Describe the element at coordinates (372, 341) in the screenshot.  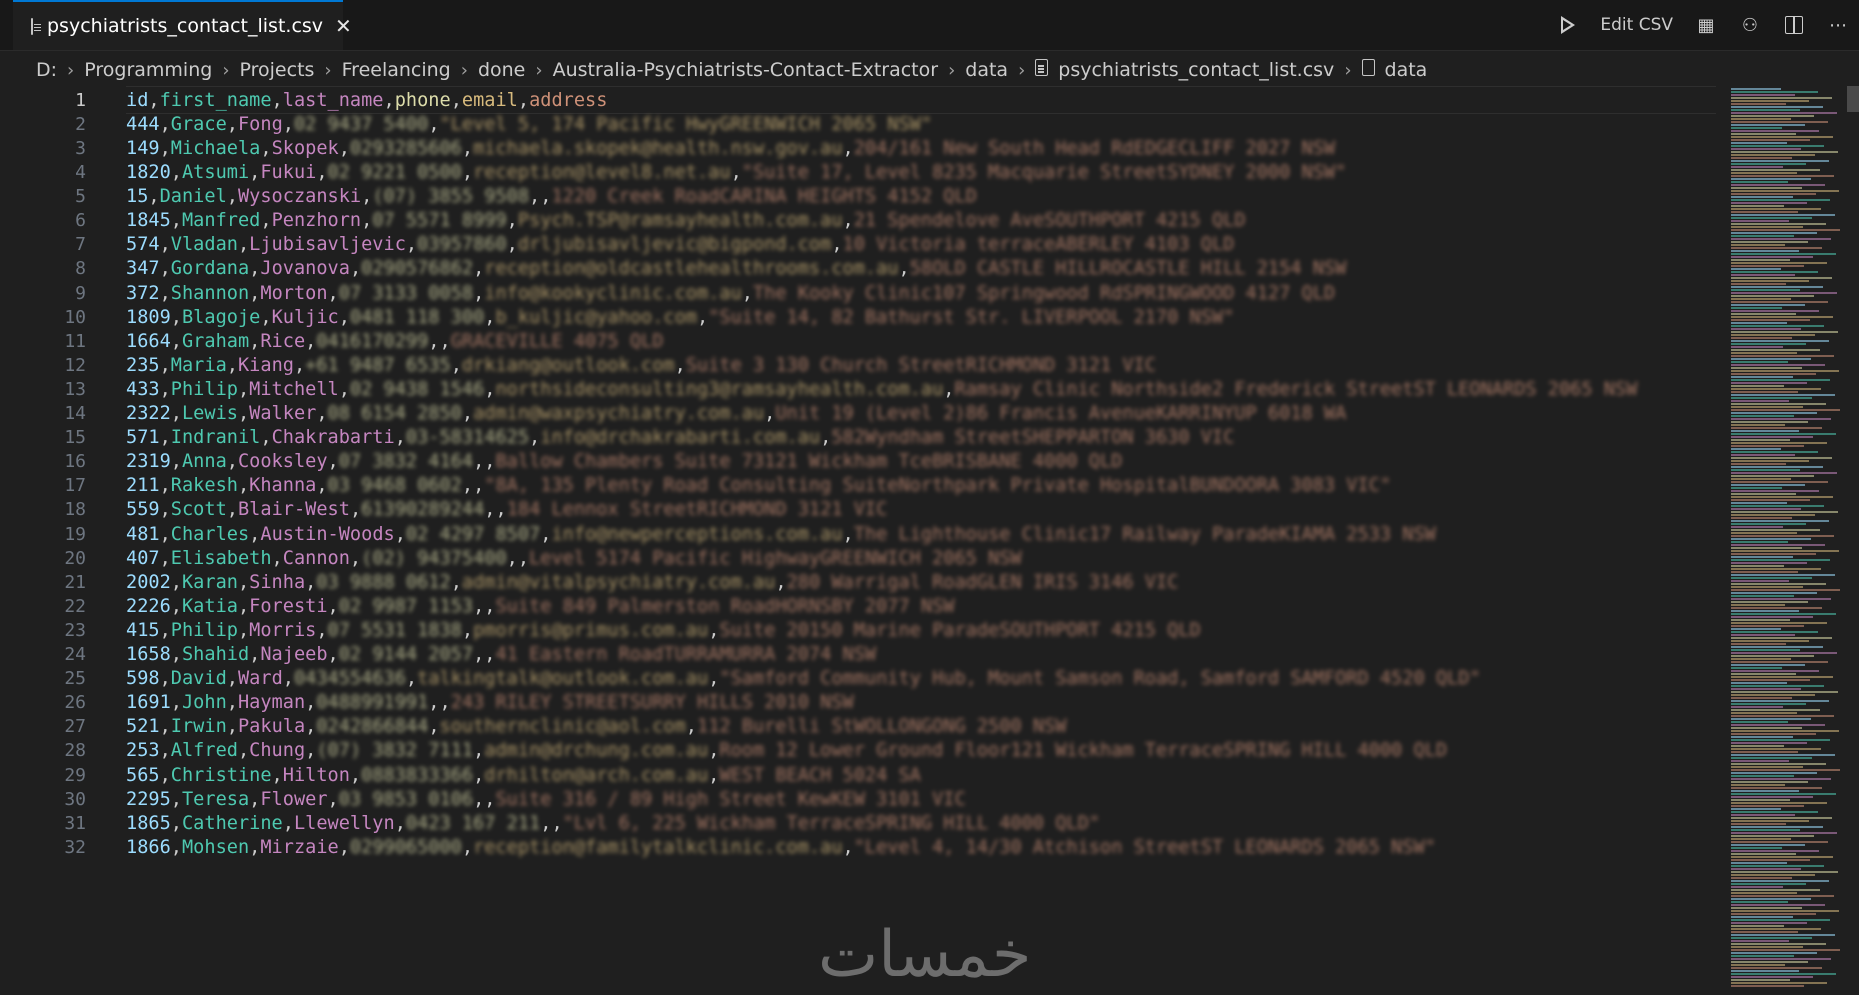
I see `csv-field: 0416170299` at that location.